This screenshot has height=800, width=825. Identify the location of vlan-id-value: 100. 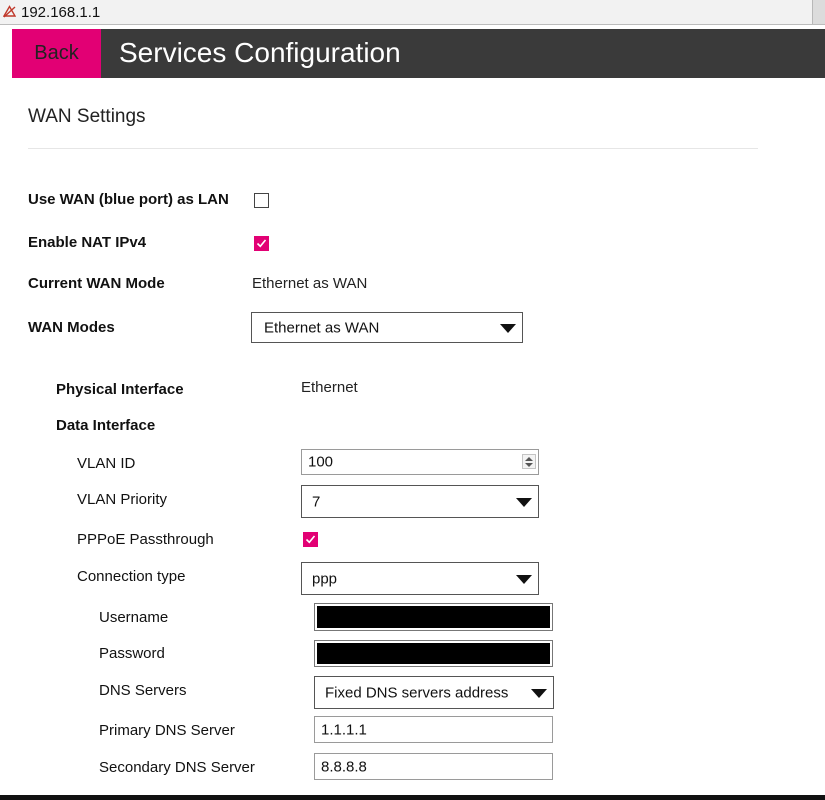
(321, 462).